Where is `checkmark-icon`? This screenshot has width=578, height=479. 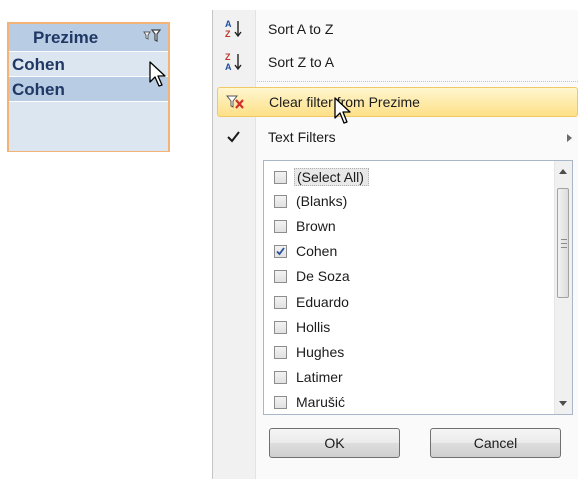 checkmark-icon is located at coordinates (233, 137).